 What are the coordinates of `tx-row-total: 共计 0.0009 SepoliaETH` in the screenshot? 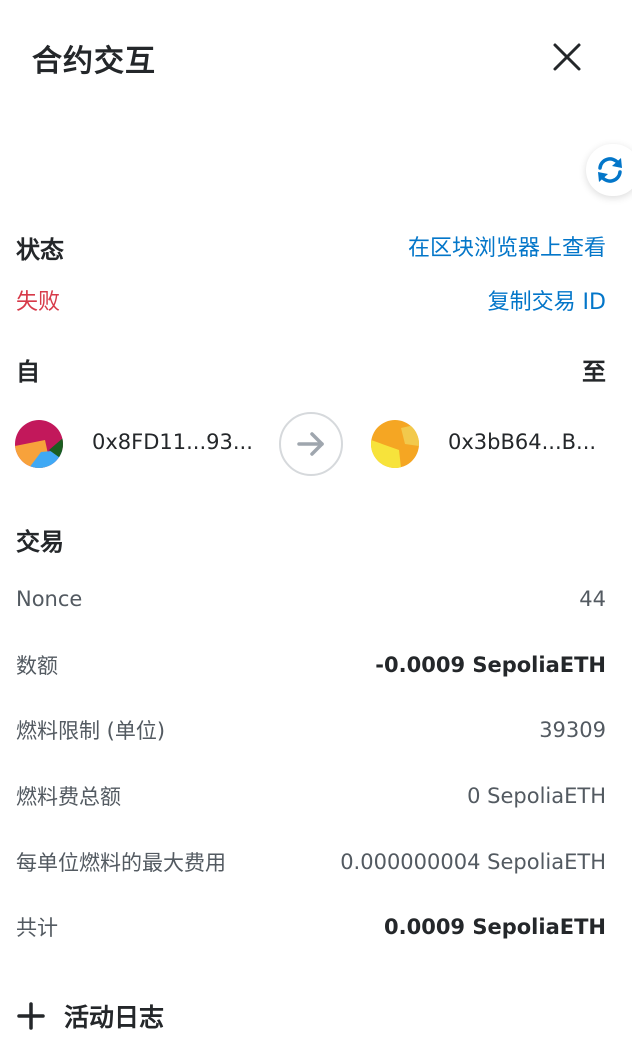 It's located at (311, 927).